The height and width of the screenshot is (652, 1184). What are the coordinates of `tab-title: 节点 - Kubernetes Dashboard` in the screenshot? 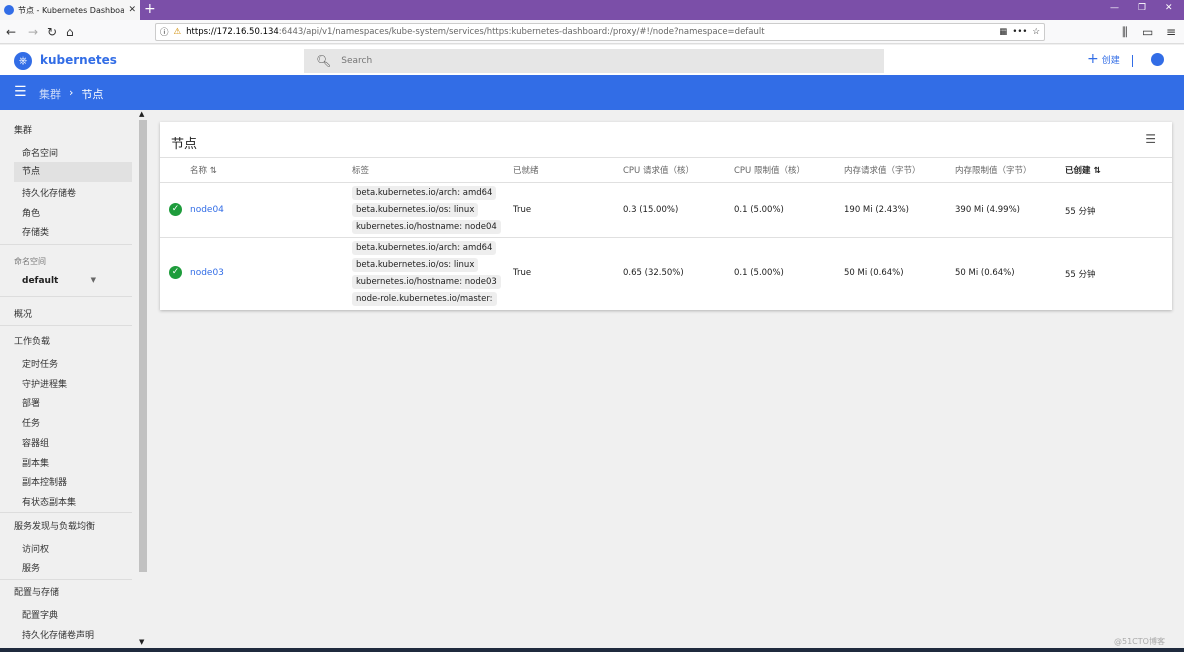 It's located at (71, 10).